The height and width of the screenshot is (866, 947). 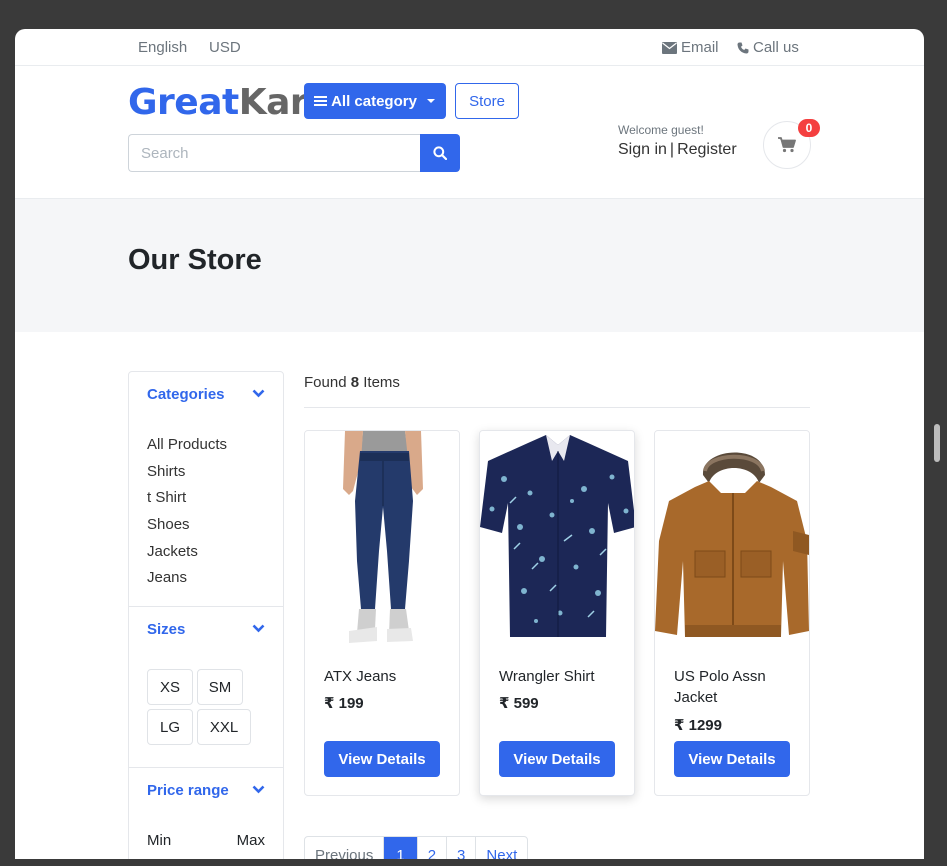 I want to click on pagination-next: Next, so click(x=501, y=848).